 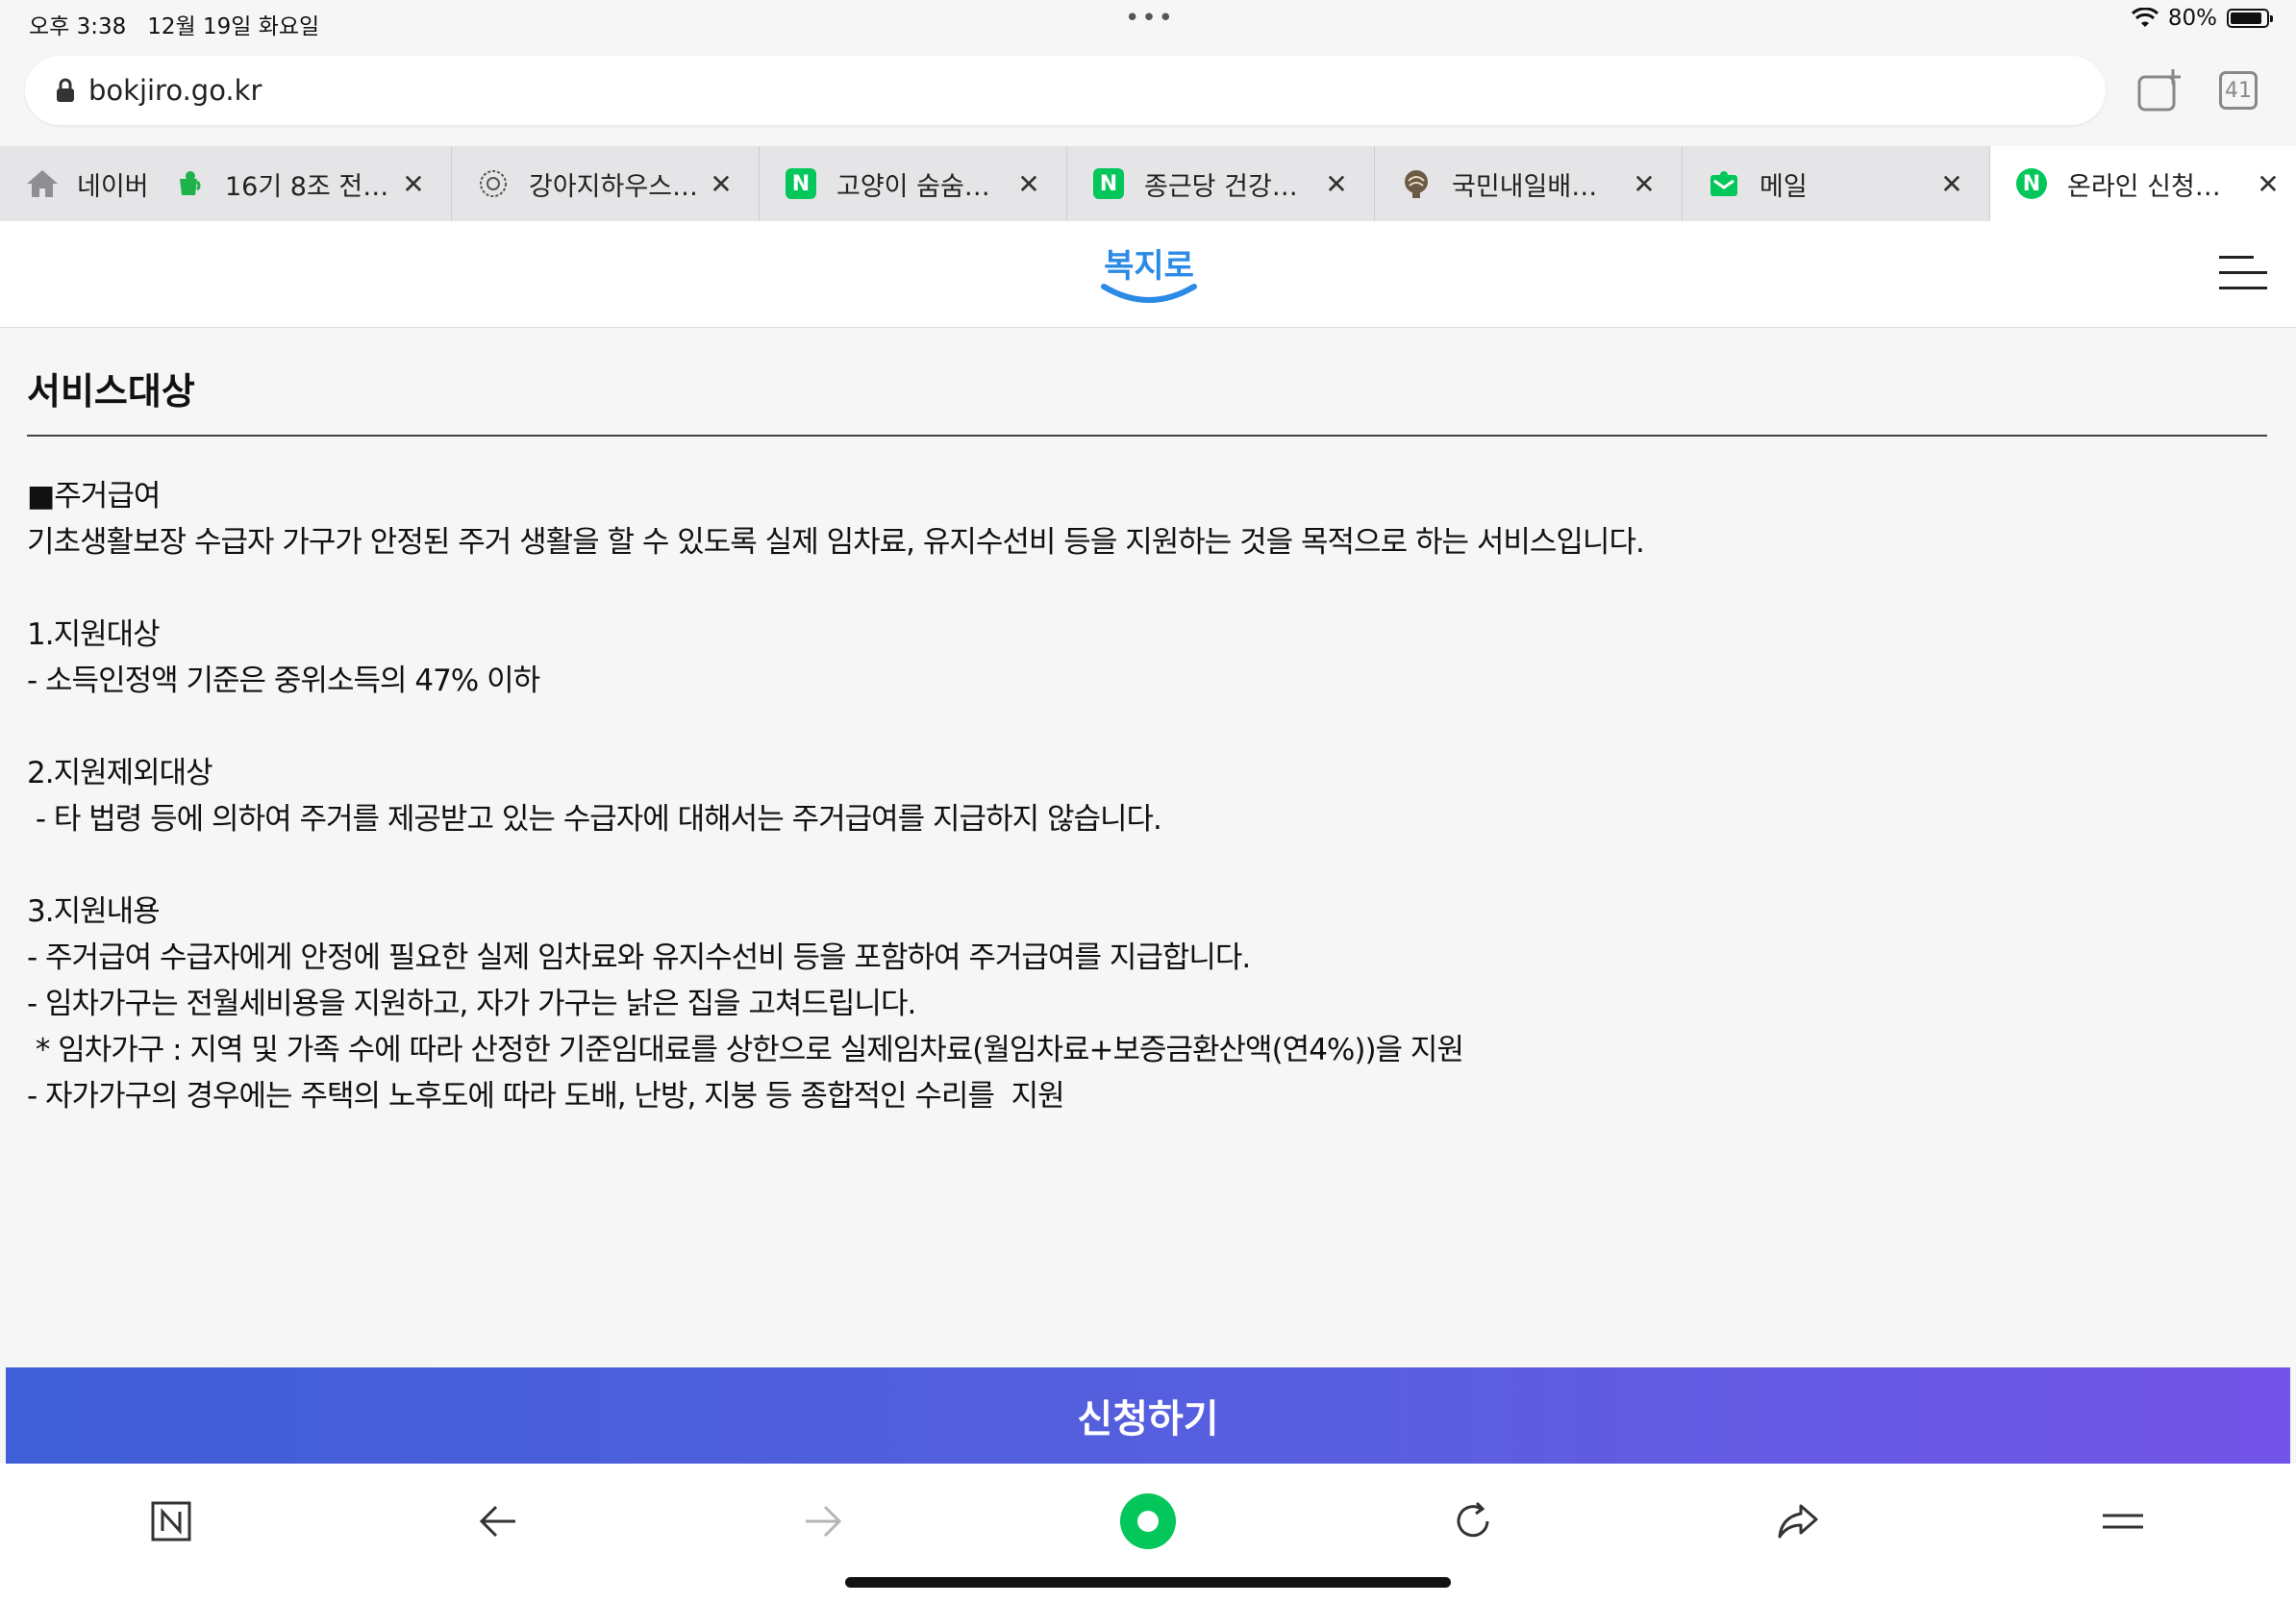 I want to click on section-divider, so click(x=1147, y=436).